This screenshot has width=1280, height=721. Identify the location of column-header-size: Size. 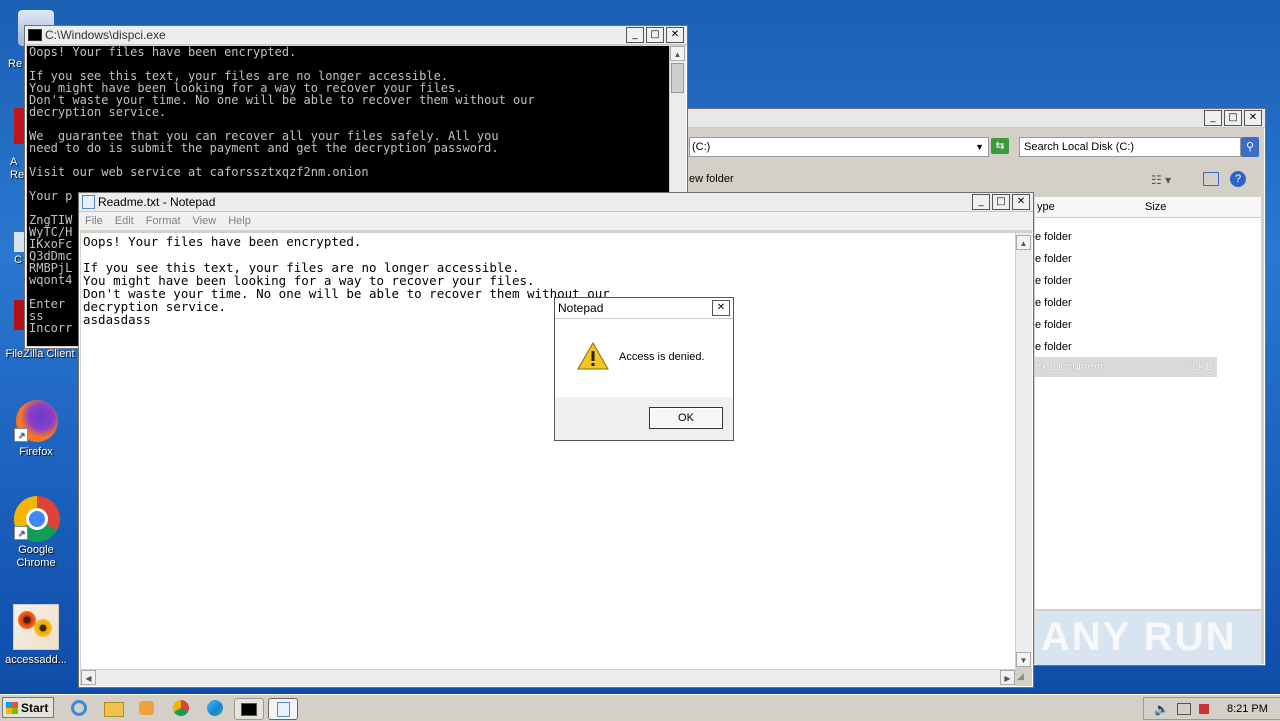
(1183, 207).